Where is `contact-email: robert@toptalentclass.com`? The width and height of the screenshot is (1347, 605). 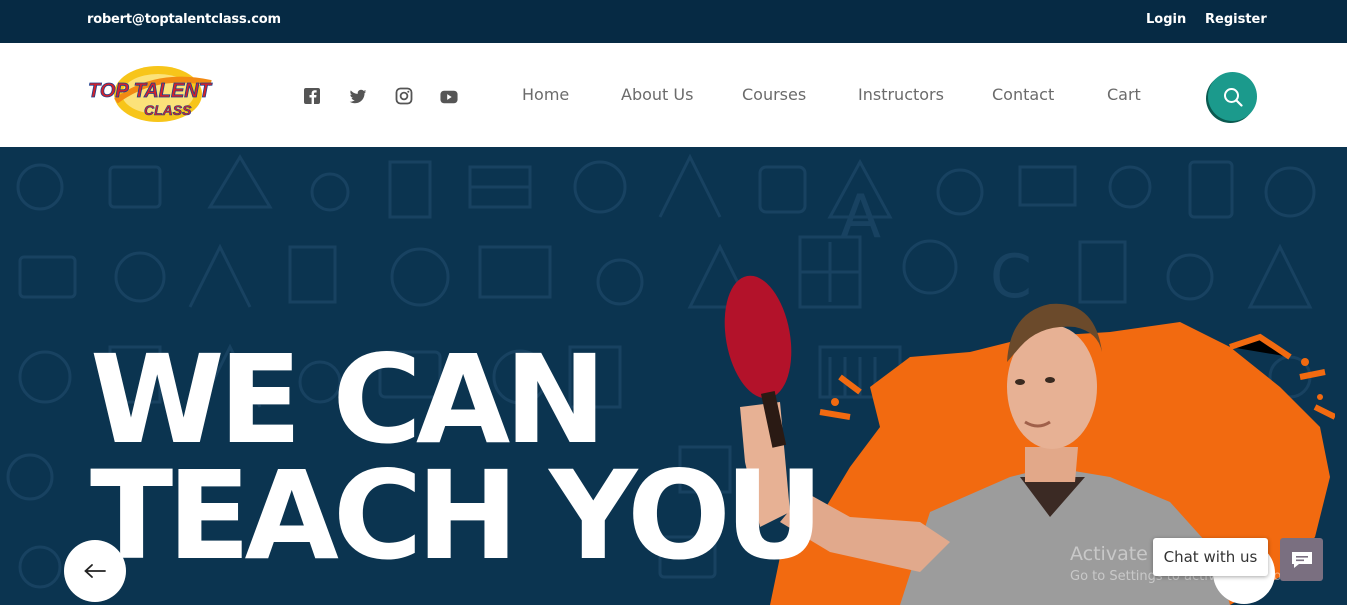
contact-email: robert@toptalentclass.com is located at coordinates (184, 19).